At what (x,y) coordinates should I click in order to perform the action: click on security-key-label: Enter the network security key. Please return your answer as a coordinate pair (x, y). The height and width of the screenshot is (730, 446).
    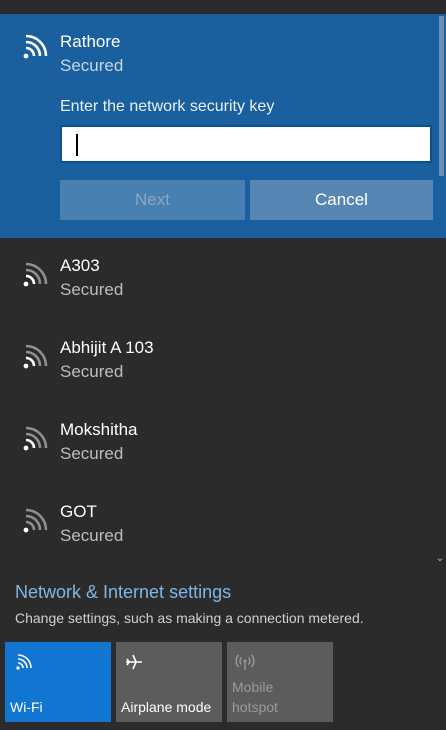
    Looking at the image, I should click on (167, 106).